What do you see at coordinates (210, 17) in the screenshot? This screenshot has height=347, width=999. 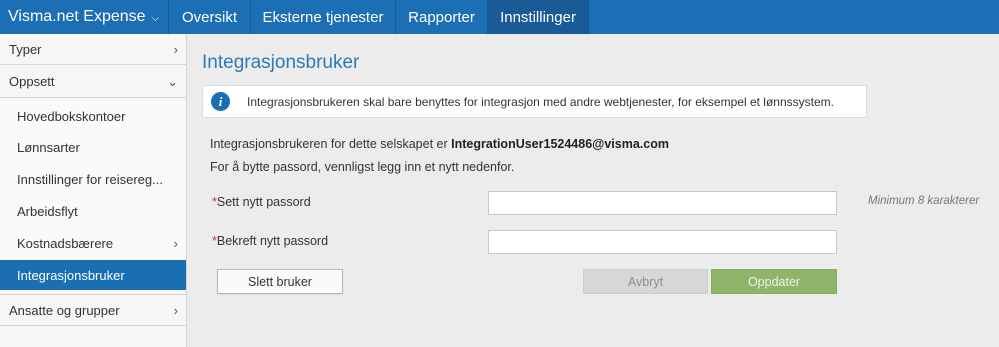 I see `tab-oversikt: Oversikt` at bounding box center [210, 17].